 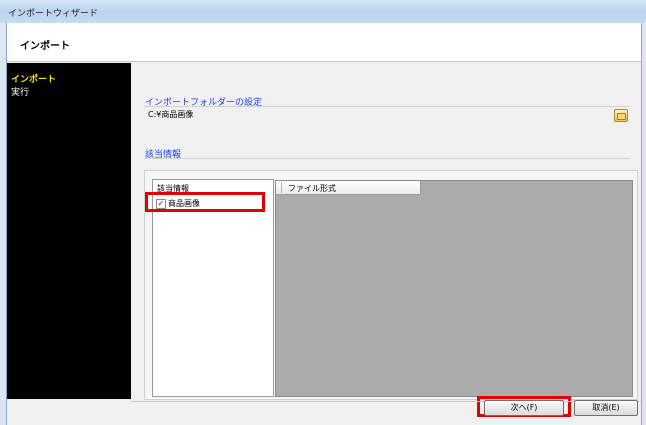 What do you see at coordinates (323, 12) in the screenshot?
I see `window-title-bar: インポートウィザード` at bounding box center [323, 12].